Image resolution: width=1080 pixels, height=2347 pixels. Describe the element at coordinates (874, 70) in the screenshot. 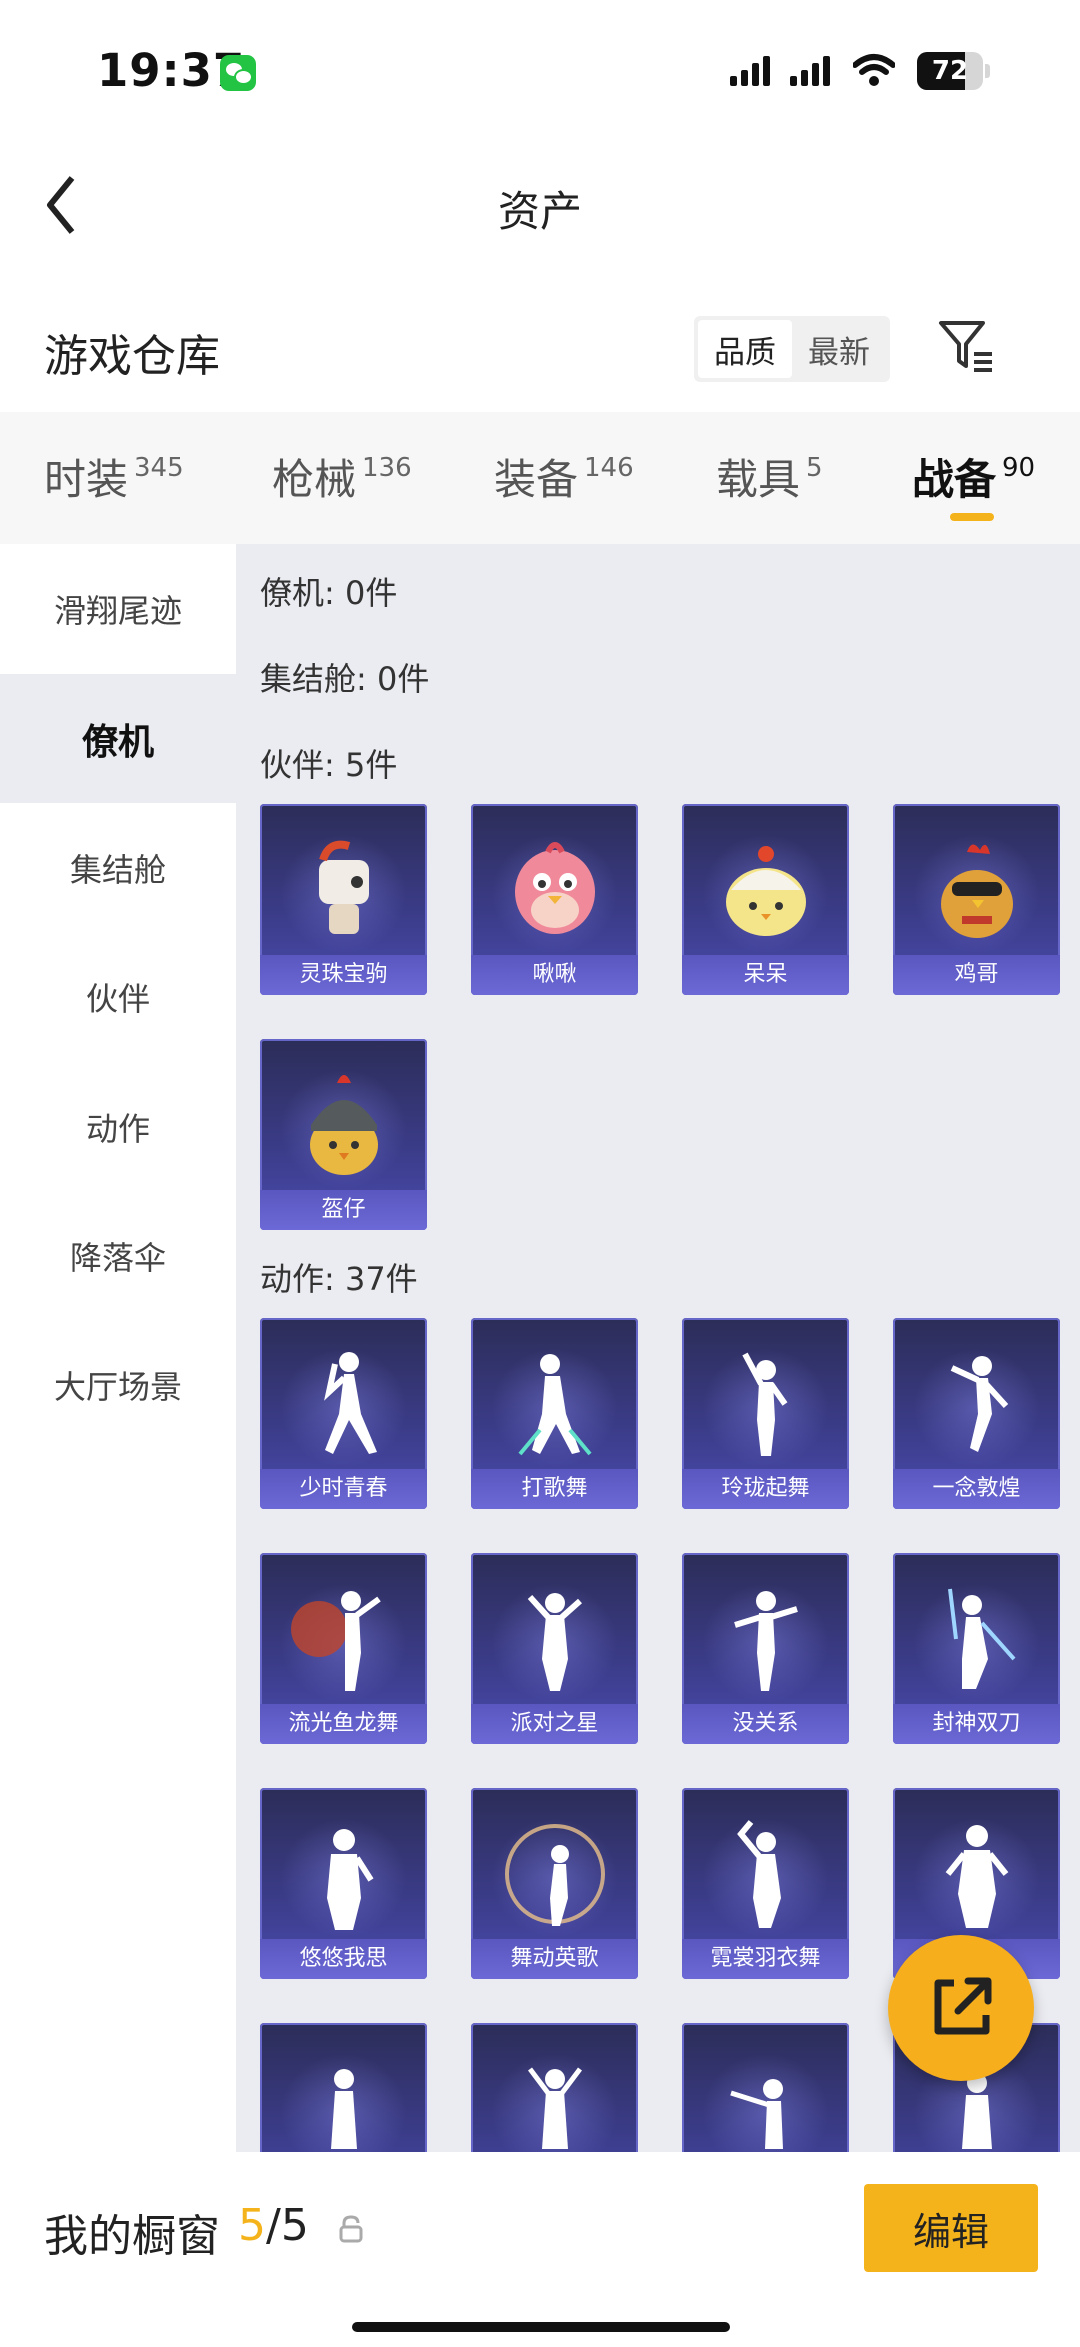

I see `wifi-icon` at that location.